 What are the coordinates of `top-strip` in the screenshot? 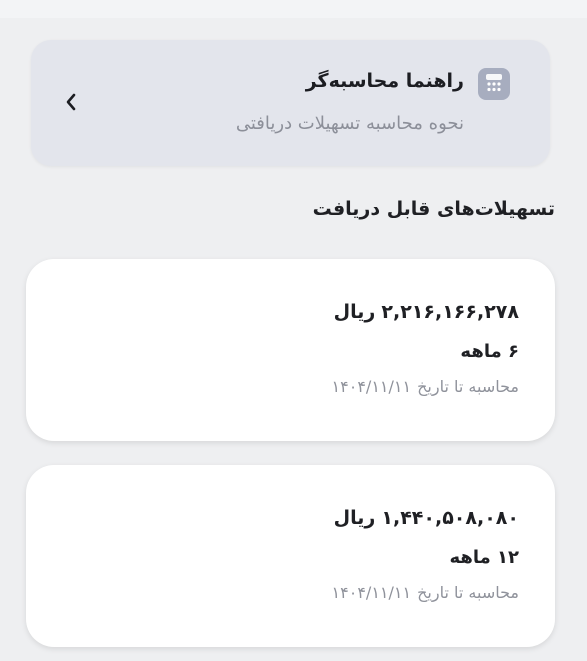 It's located at (293, 9).